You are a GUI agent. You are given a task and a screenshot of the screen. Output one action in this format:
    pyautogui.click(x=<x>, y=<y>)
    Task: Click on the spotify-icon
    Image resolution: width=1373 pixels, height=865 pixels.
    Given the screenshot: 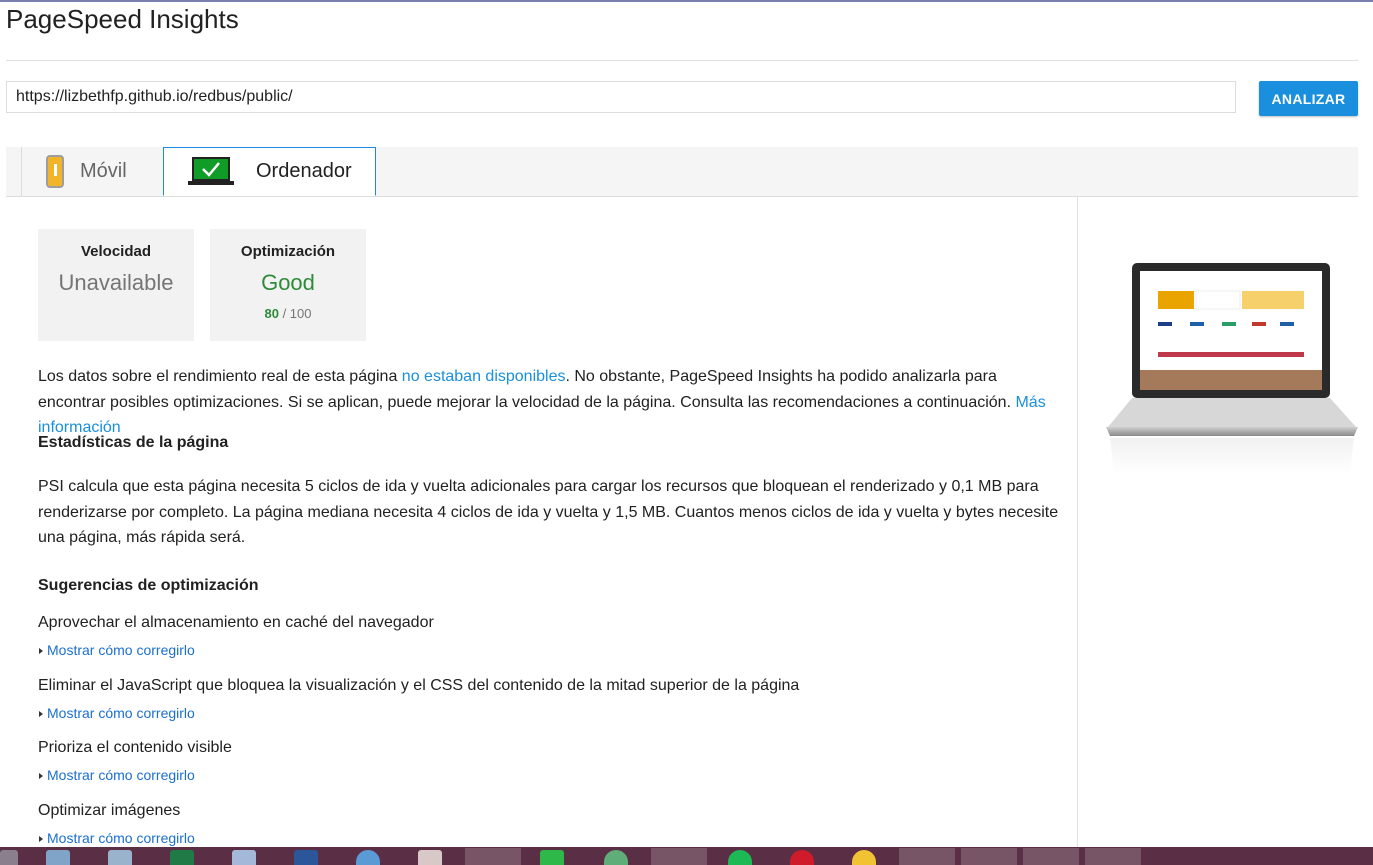 What is the action you would take?
    pyautogui.click(x=740, y=857)
    